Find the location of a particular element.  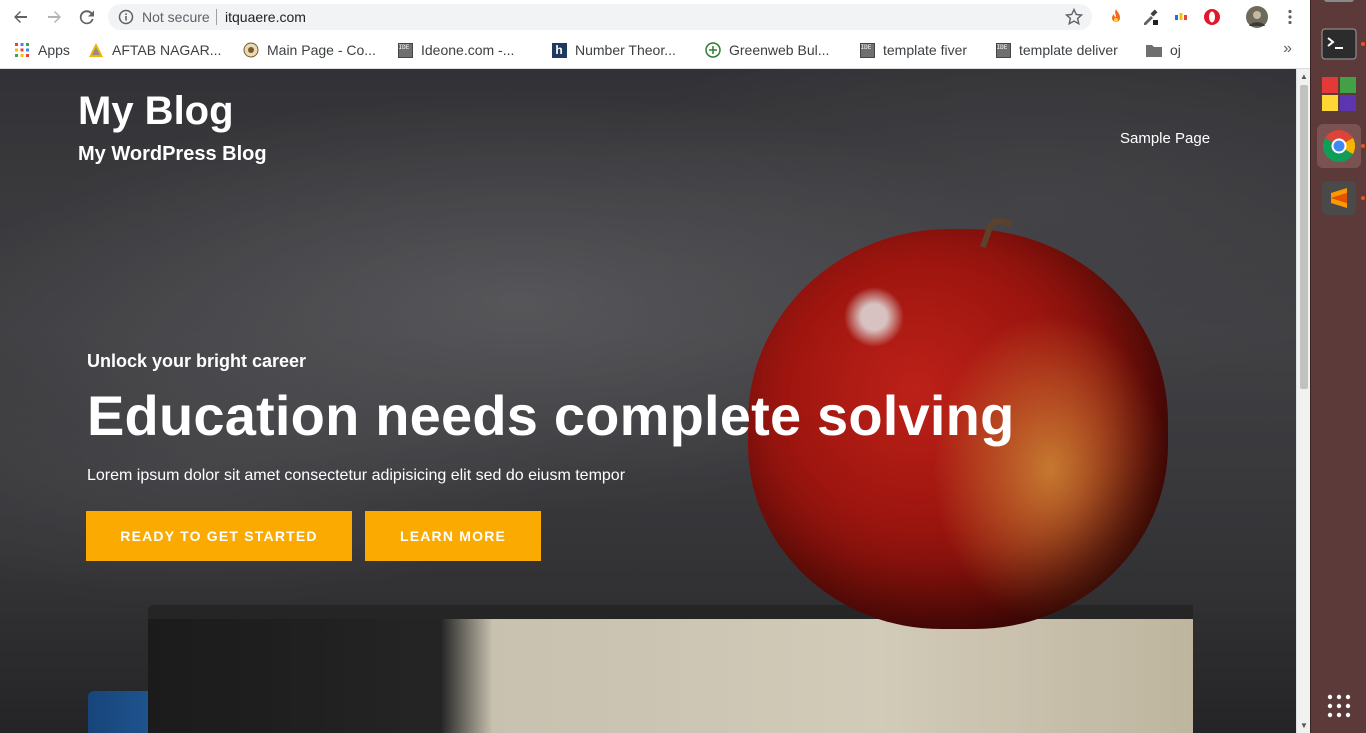

reload-icon is located at coordinates (86, 17).